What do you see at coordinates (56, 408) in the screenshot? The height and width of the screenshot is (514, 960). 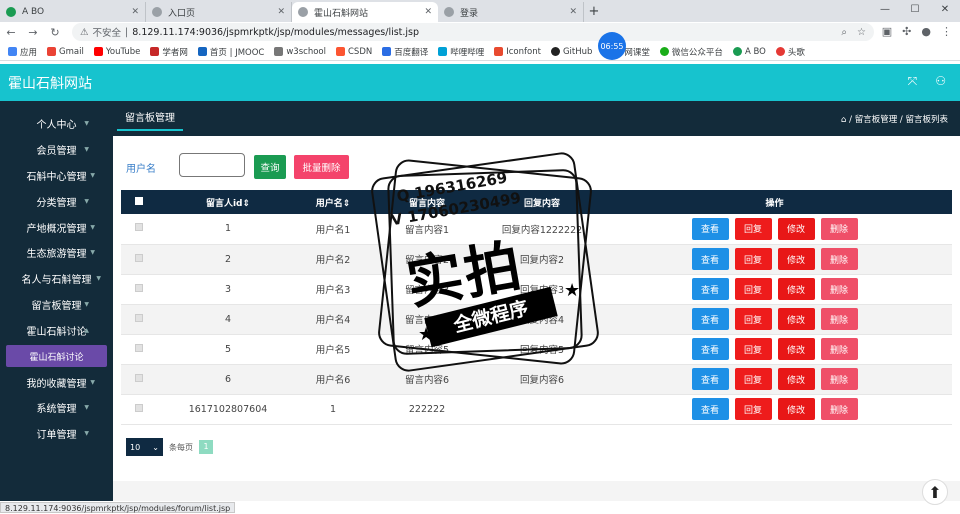 I see `sidebar-item-system: 系统管理 ▼` at bounding box center [56, 408].